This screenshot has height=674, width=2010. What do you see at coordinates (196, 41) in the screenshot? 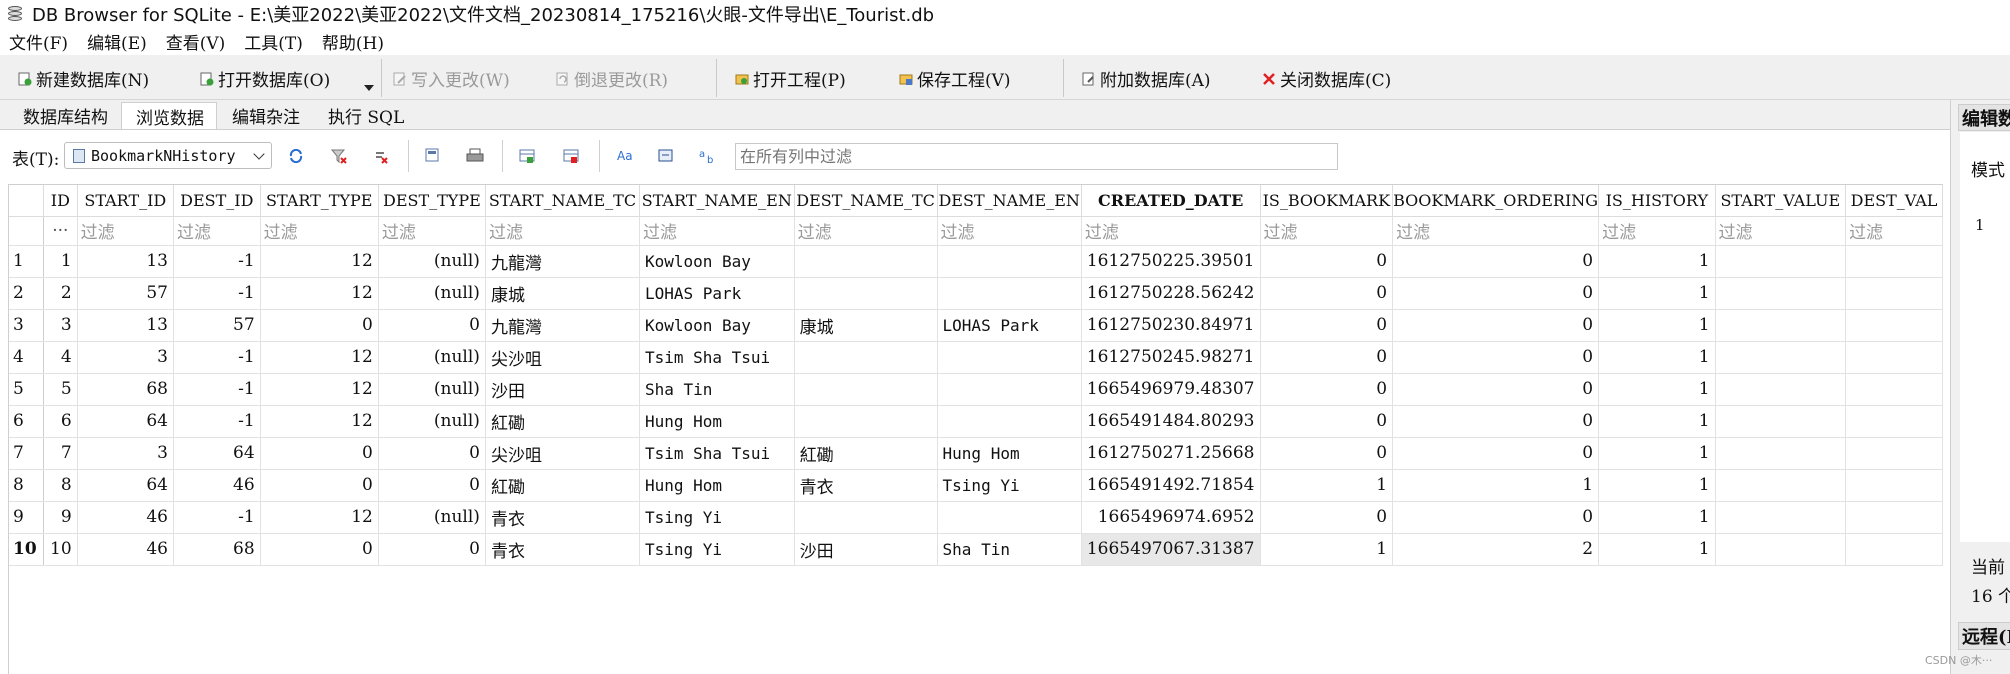
I see `menu-view: 查看(V)` at bounding box center [196, 41].